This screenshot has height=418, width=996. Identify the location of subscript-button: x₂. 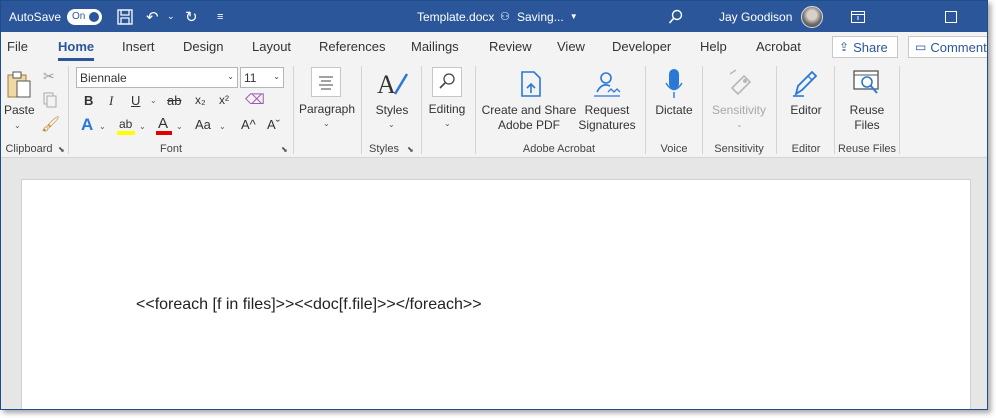
(200, 100).